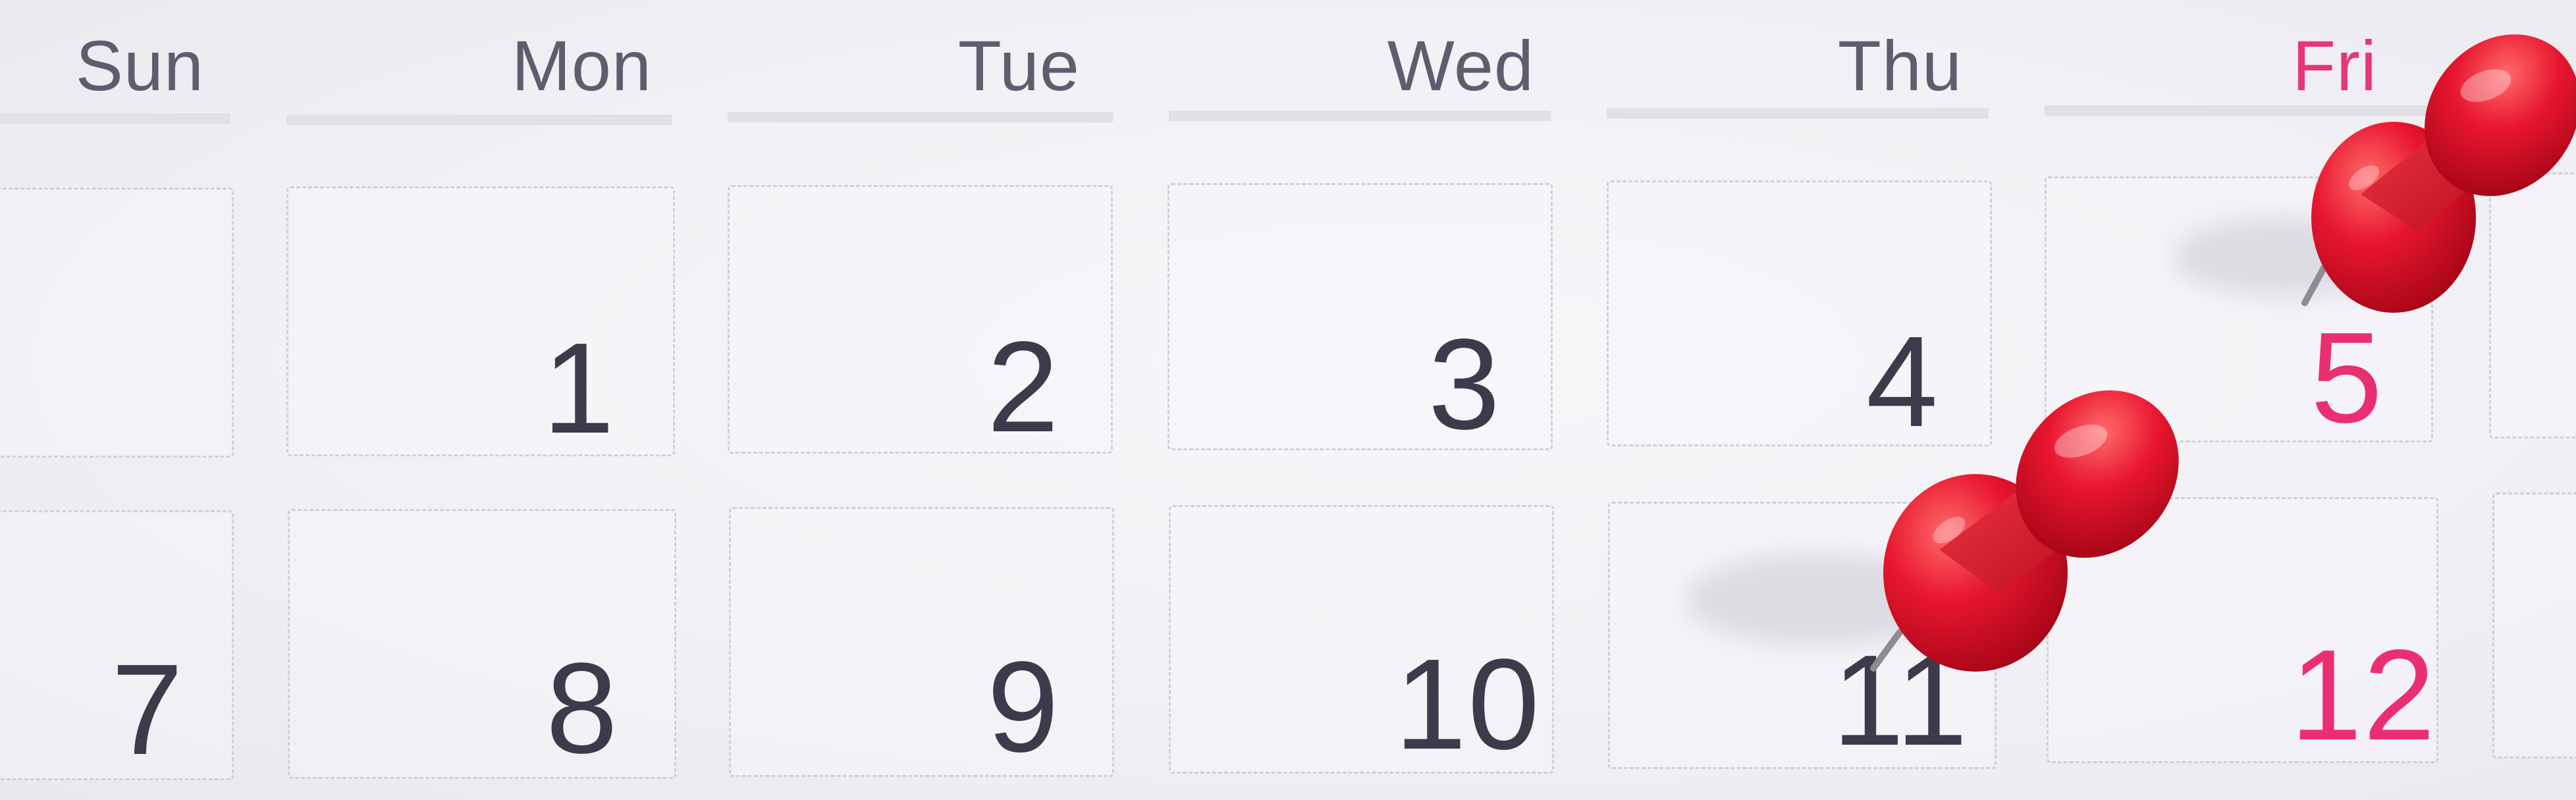 This screenshot has height=800, width=2576. What do you see at coordinates (1465, 384) in the screenshot?
I see `date-number: 3` at bounding box center [1465, 384].